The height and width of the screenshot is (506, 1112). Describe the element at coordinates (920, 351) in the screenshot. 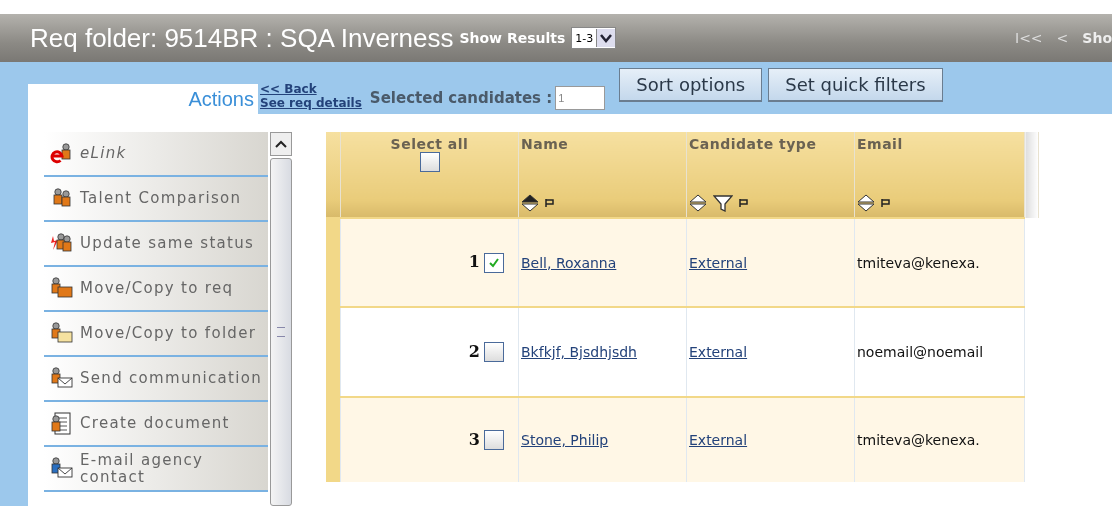

I see `email-text: noemail@noemail` at that location.